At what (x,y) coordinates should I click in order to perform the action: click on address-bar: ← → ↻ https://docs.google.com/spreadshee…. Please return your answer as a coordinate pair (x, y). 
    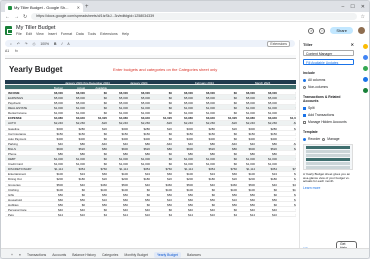
    Looking at the image, I should click on (185, 17).